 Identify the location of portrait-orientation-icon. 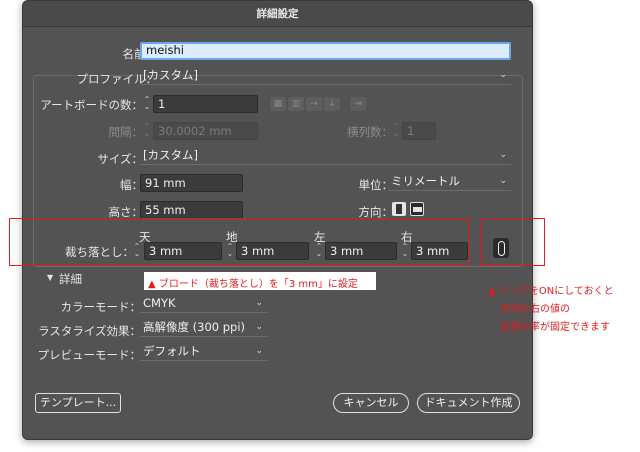
(399, 209).